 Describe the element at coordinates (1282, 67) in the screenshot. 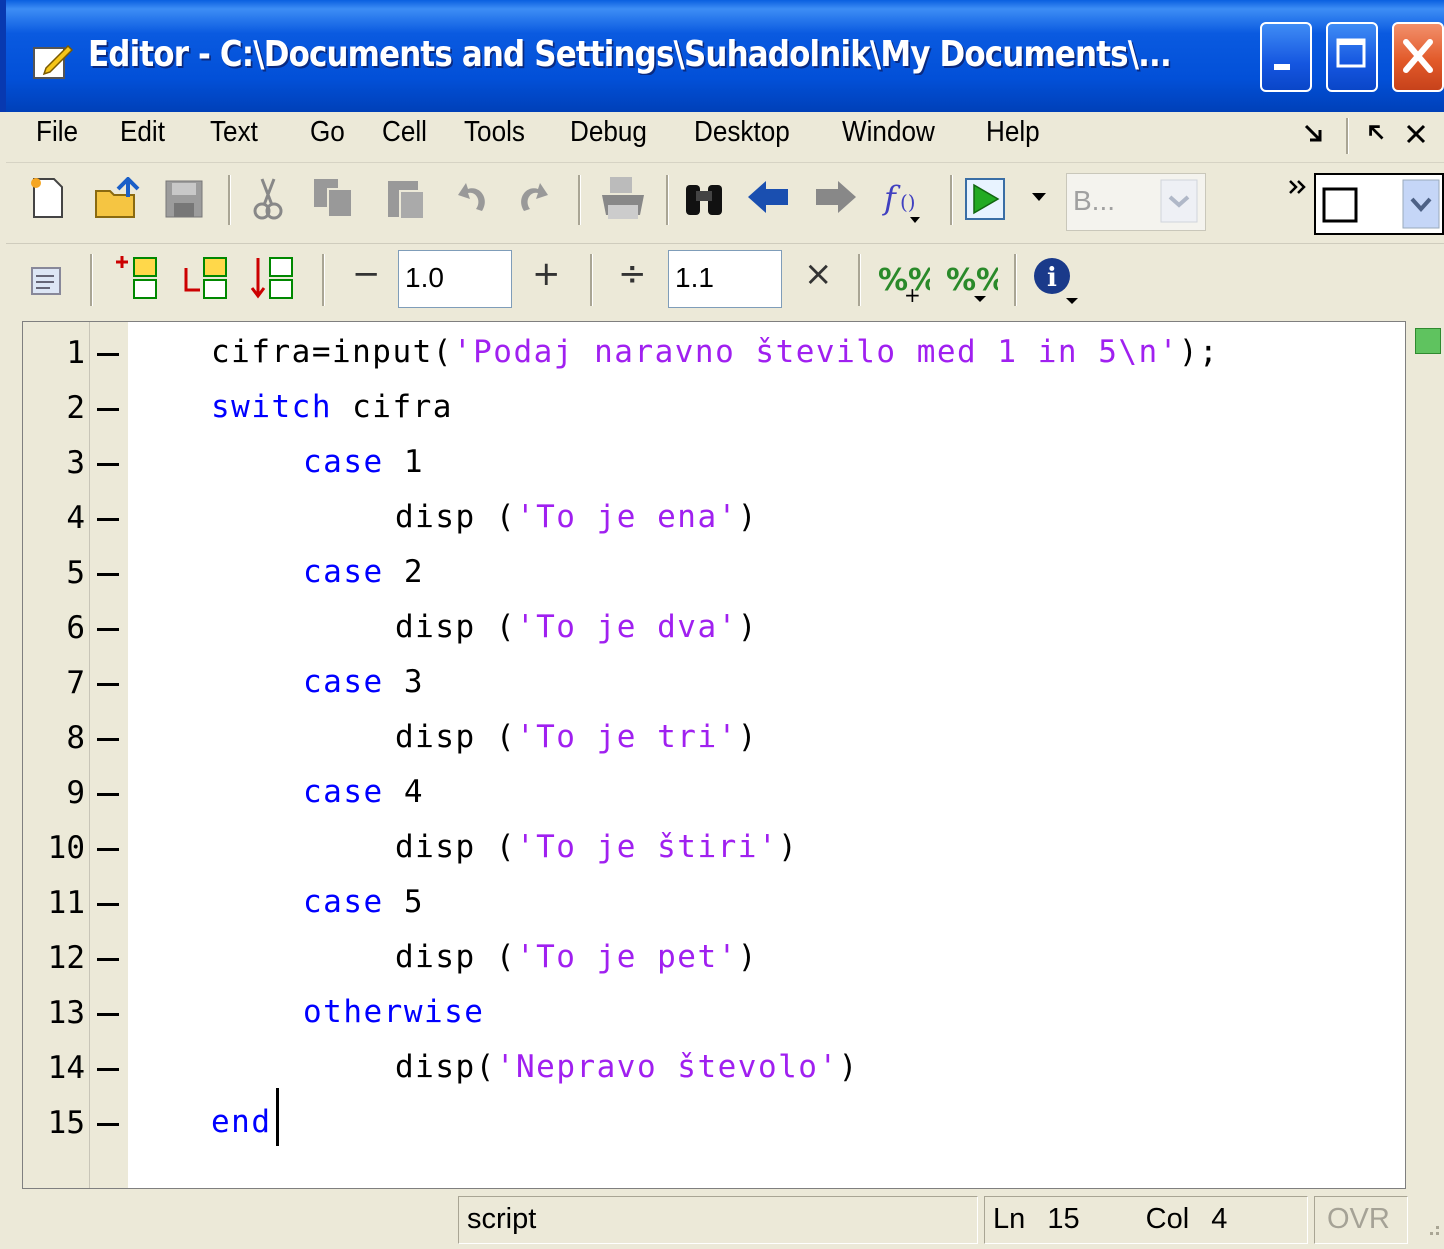

I see `minimize-icon` at that location.